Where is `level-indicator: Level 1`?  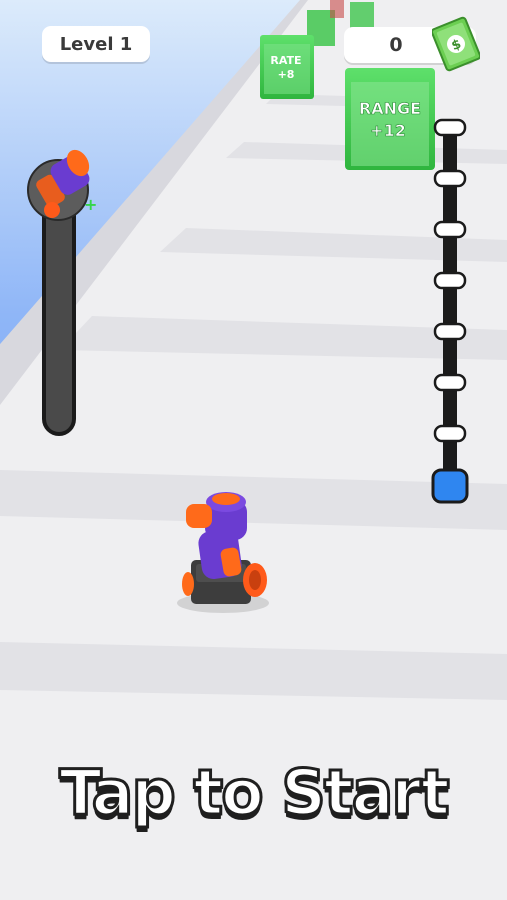
level-indicator: Level 1 is located at coordinates (96, 44).